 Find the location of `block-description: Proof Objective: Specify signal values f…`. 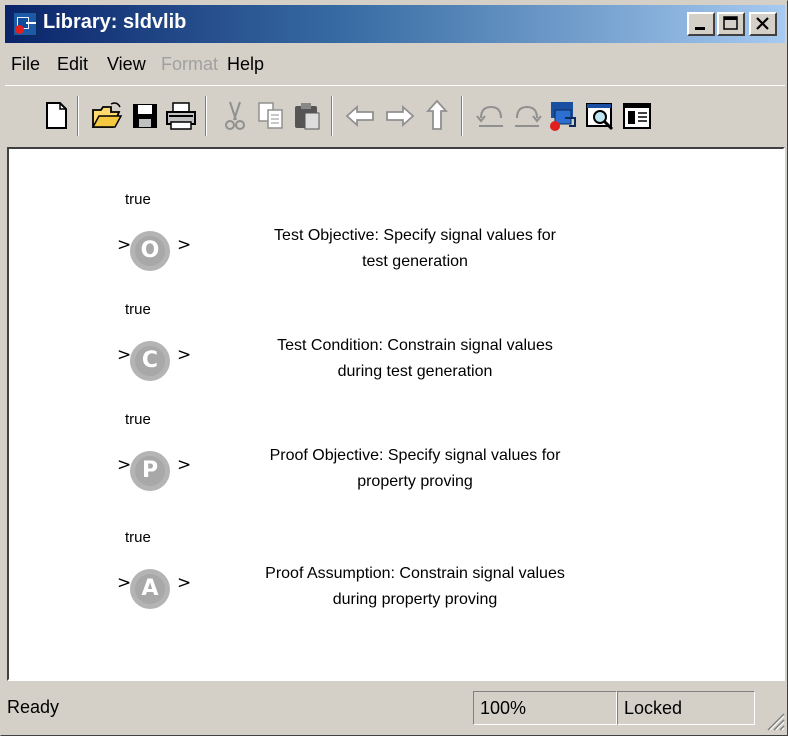

block-description: Proof Objective: Specify signal values f… is located at coordinates (415, 469).